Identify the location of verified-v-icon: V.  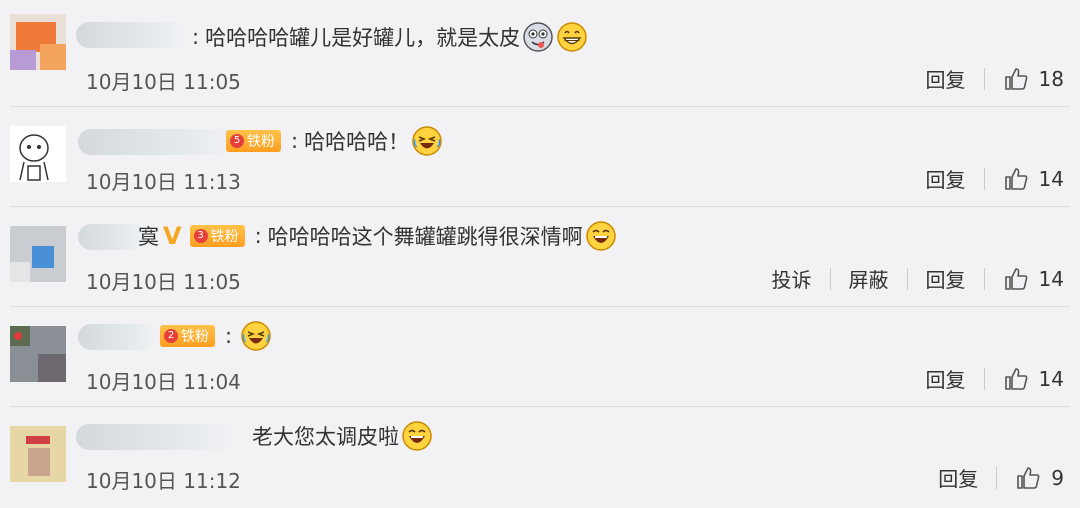
(172, 236).